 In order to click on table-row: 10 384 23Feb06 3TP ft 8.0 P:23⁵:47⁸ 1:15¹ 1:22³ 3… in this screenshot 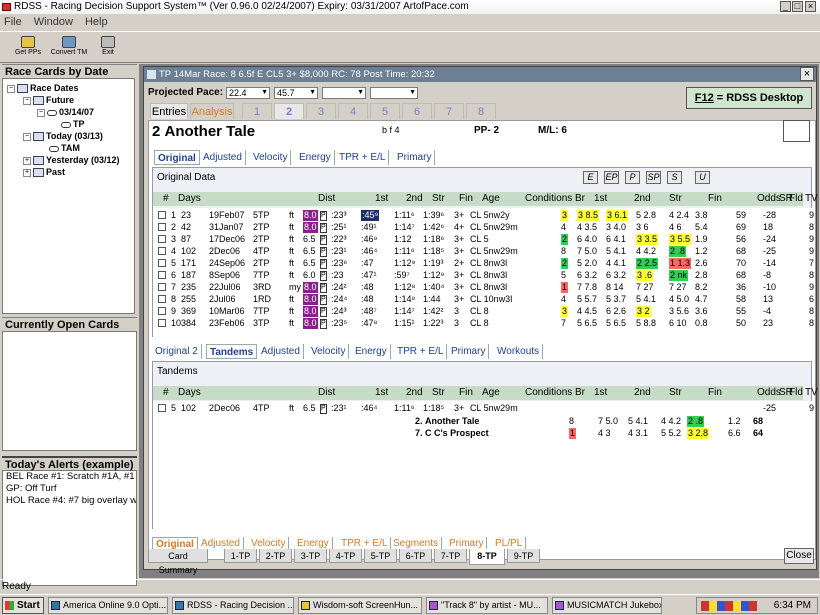, I will do `click(483, 323)`.